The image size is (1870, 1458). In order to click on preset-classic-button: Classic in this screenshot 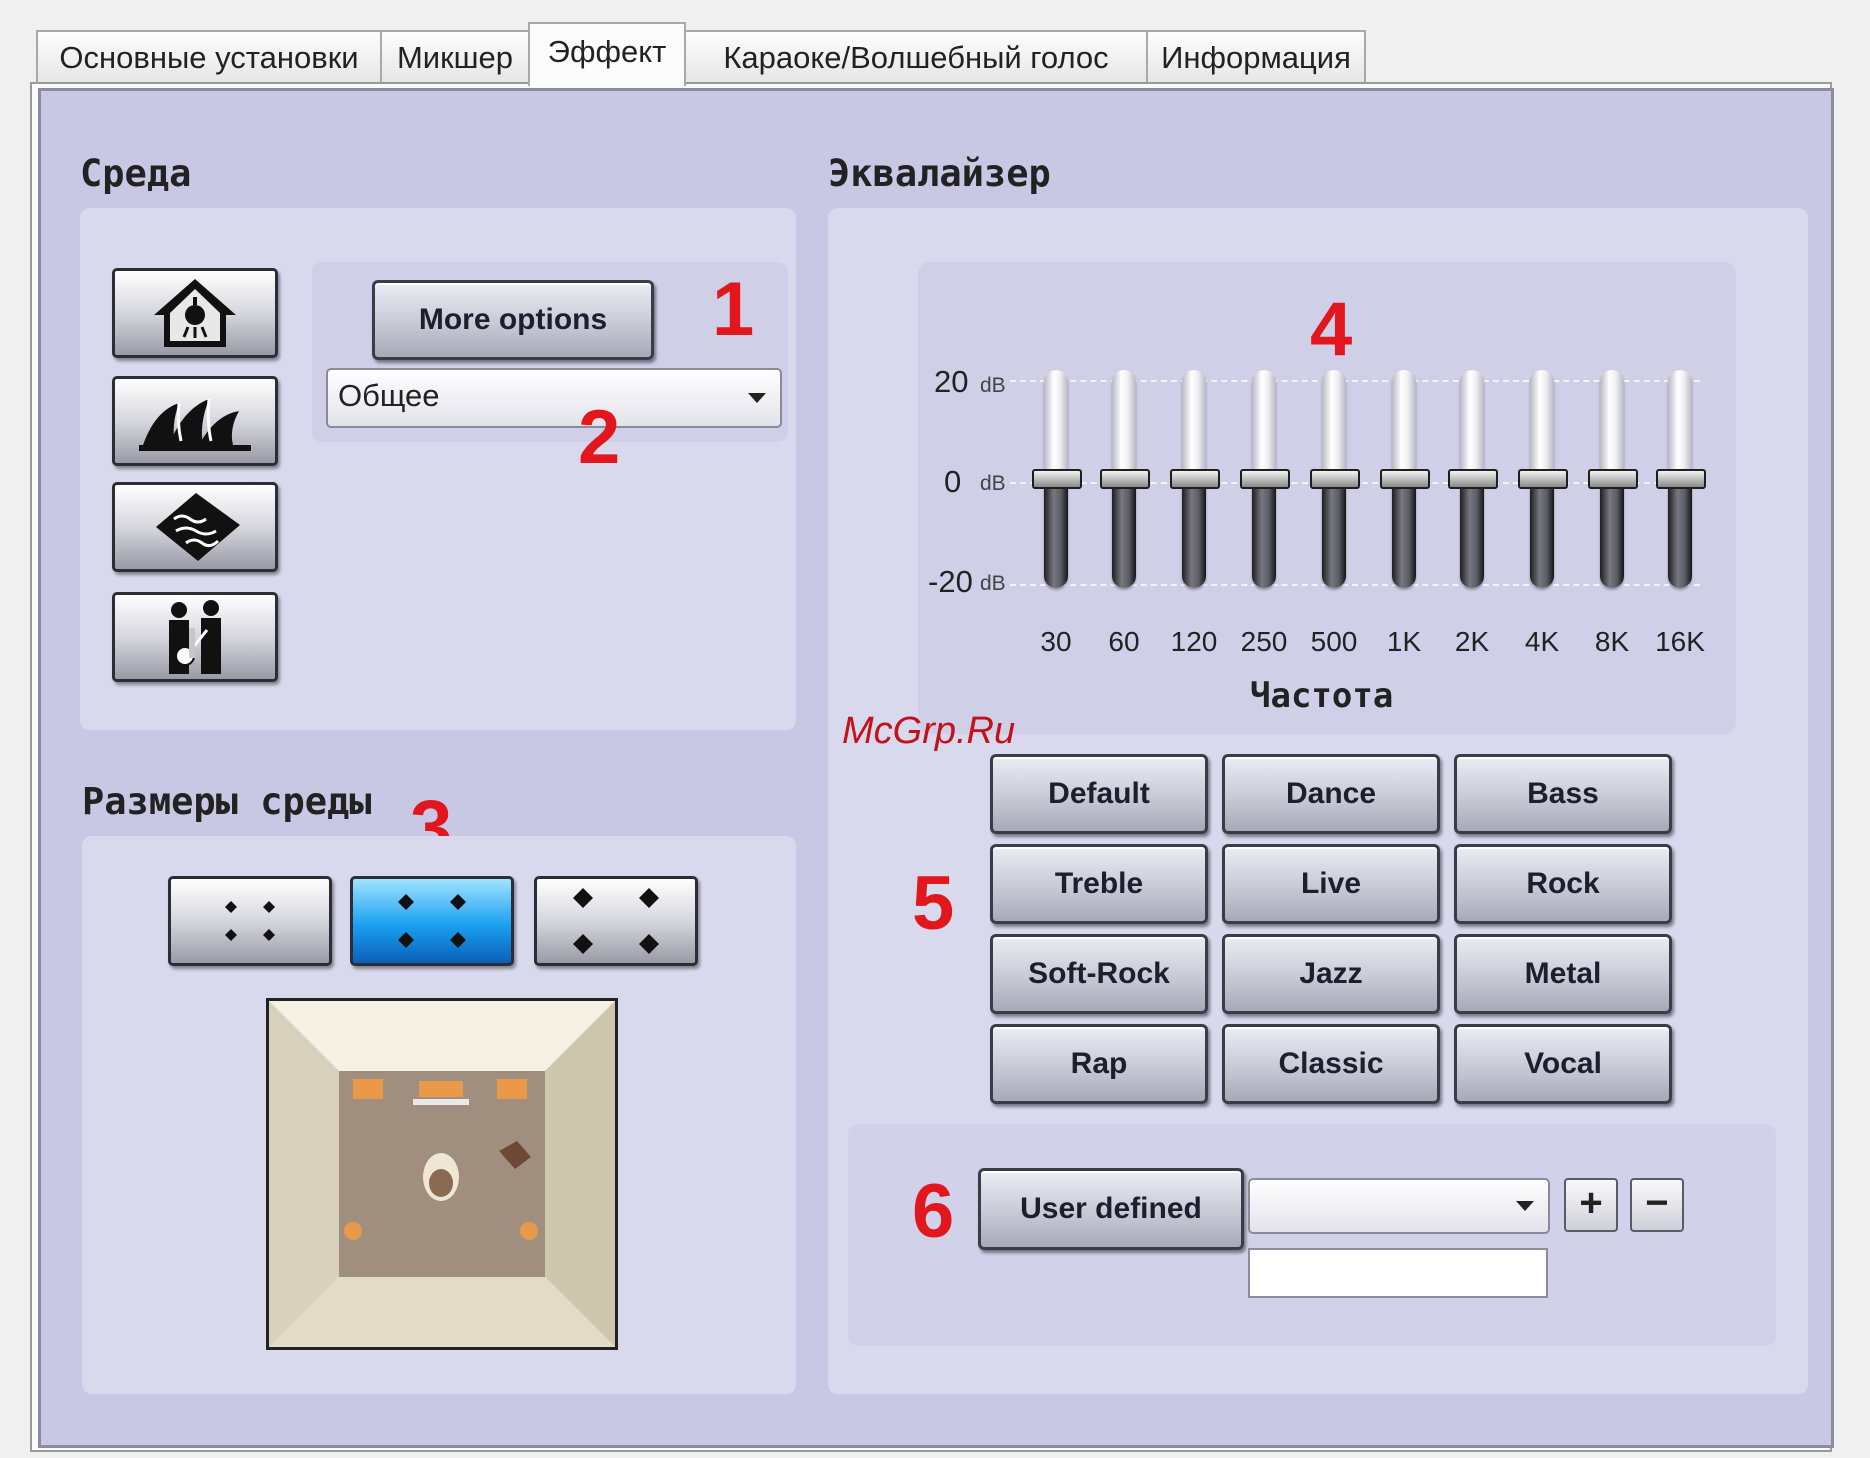, I will do `click(1331, 1064)`.